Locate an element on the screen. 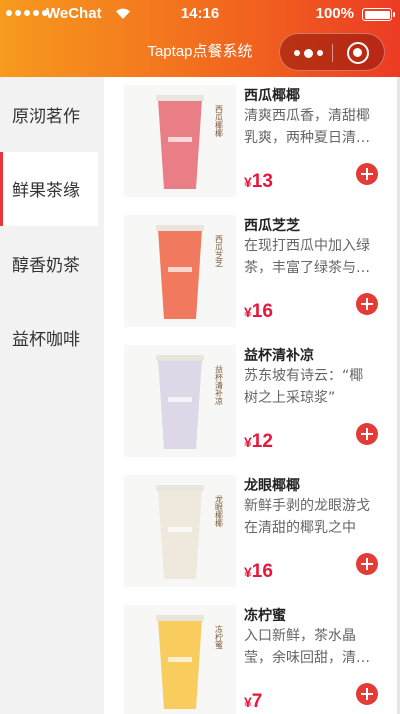 The image size is (400, 714). product-price: ¥12 is located at coordinates (258, 442).